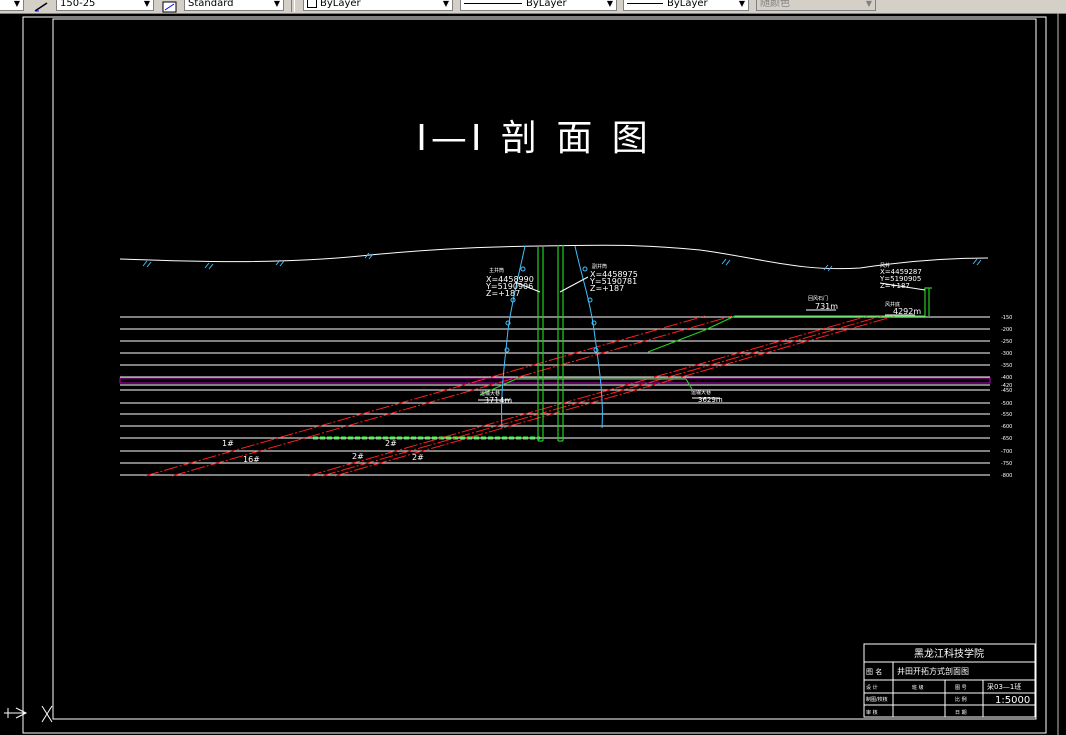  Describe the element at coordinates (818, 298) in the screenshot. I see `incline-top-name: 回风石门` at that location.